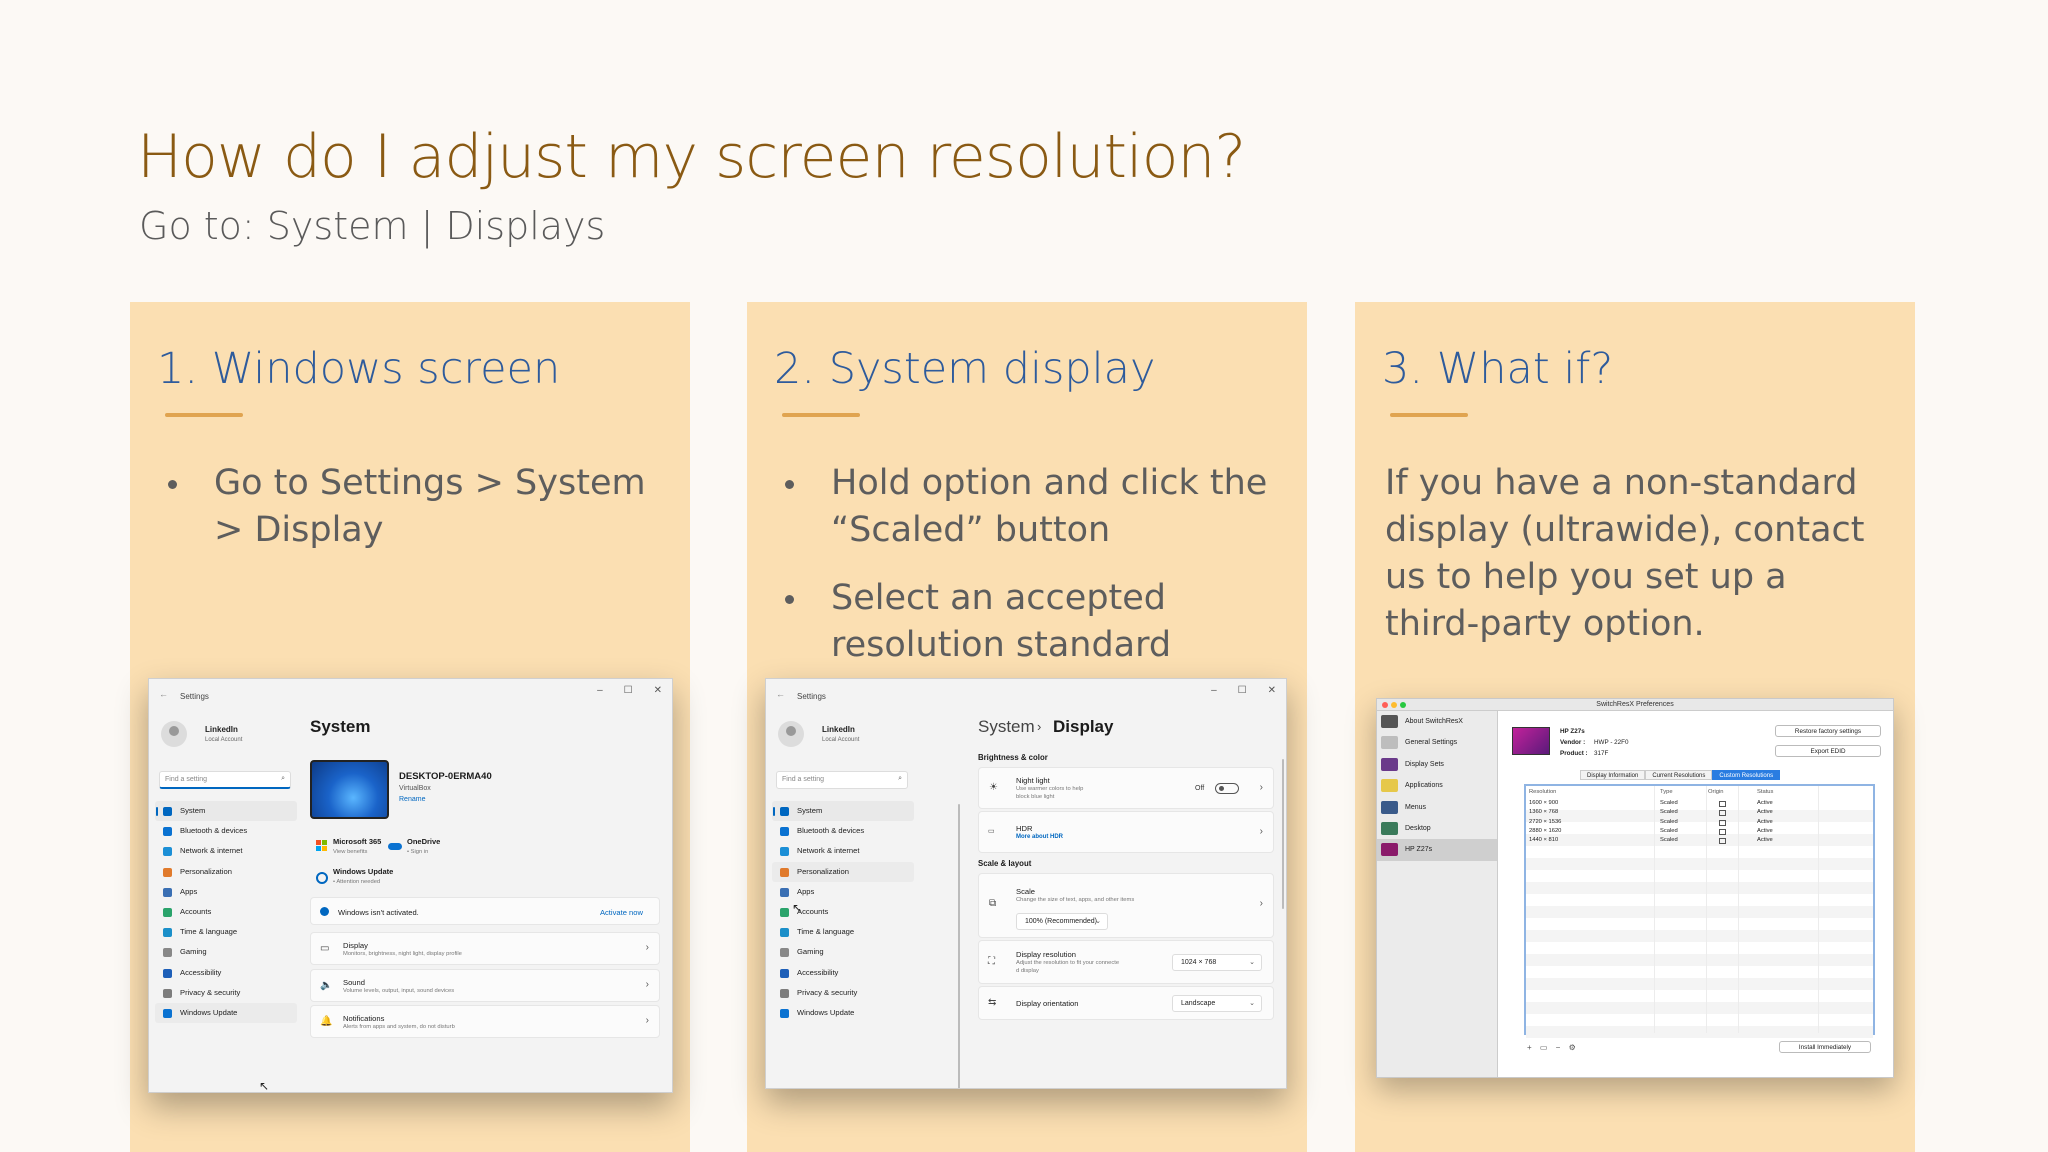  What do you see at coordinates (1283, 834) in the screenshot?
I see `content-scrollbar` at bounding box center [1283, 834].